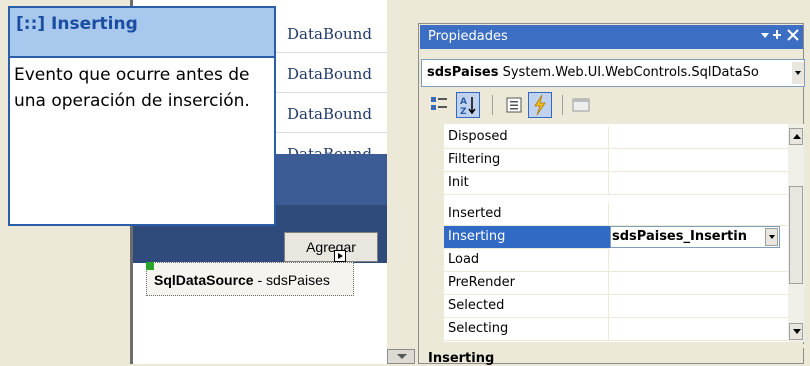  What do you see at coordinates (477, 236) in the screenshot?
I see `property-name: Inserting` at bounding box center [477, 236].